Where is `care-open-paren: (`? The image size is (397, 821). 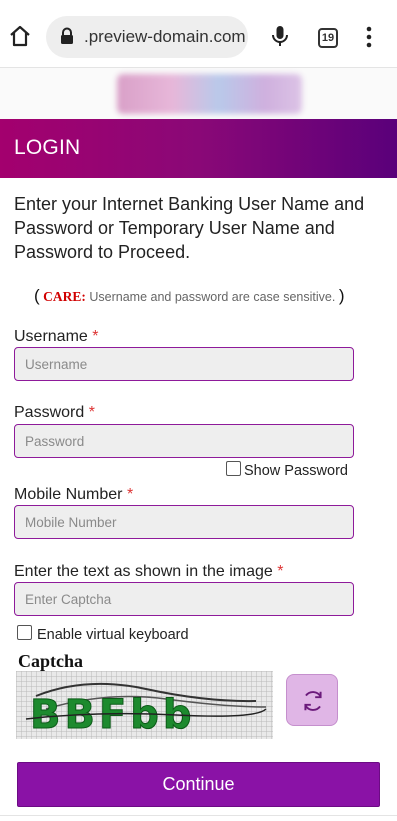
care-open-paren: ( is located at coordinates (37, 295).